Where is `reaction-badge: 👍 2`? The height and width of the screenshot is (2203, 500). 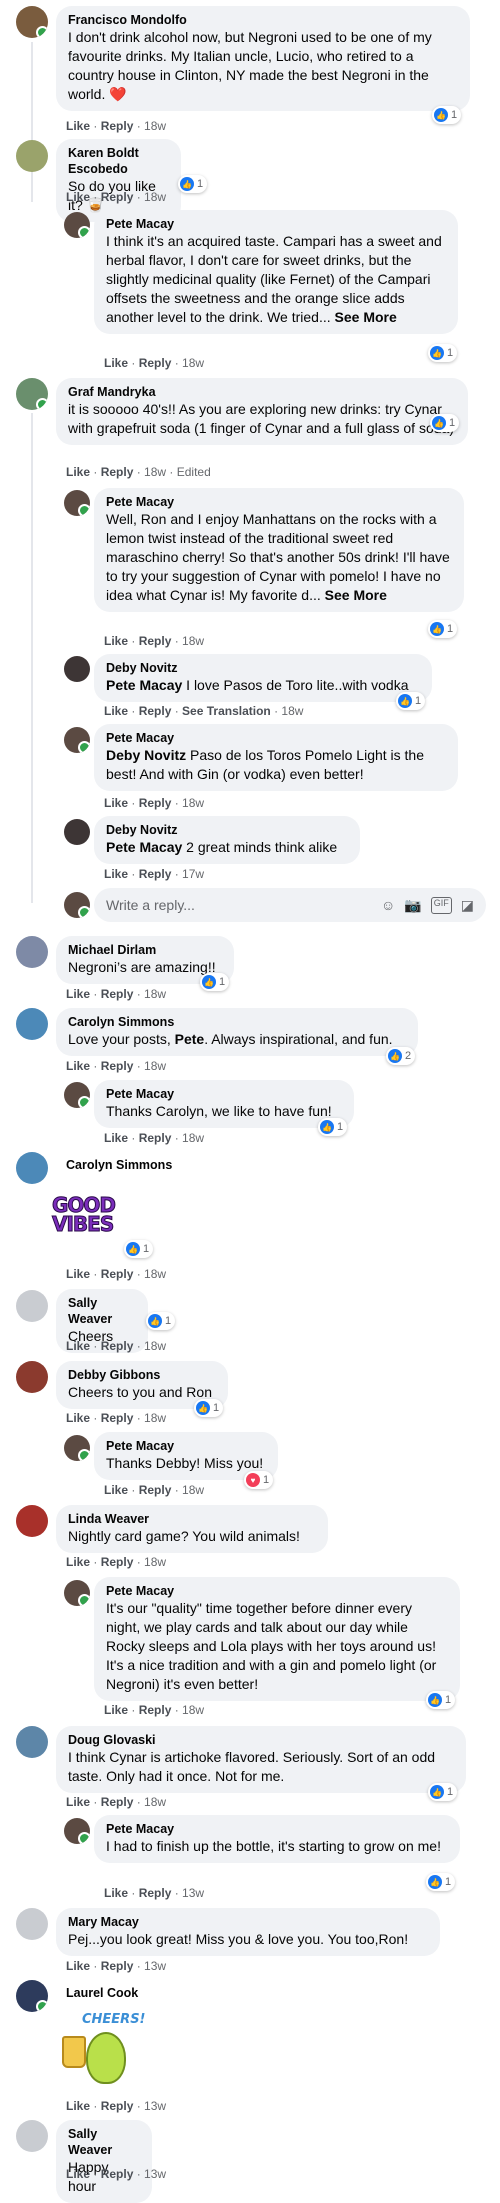 reaction-badge: 👍 2 is located at coordinates (401, 1056).